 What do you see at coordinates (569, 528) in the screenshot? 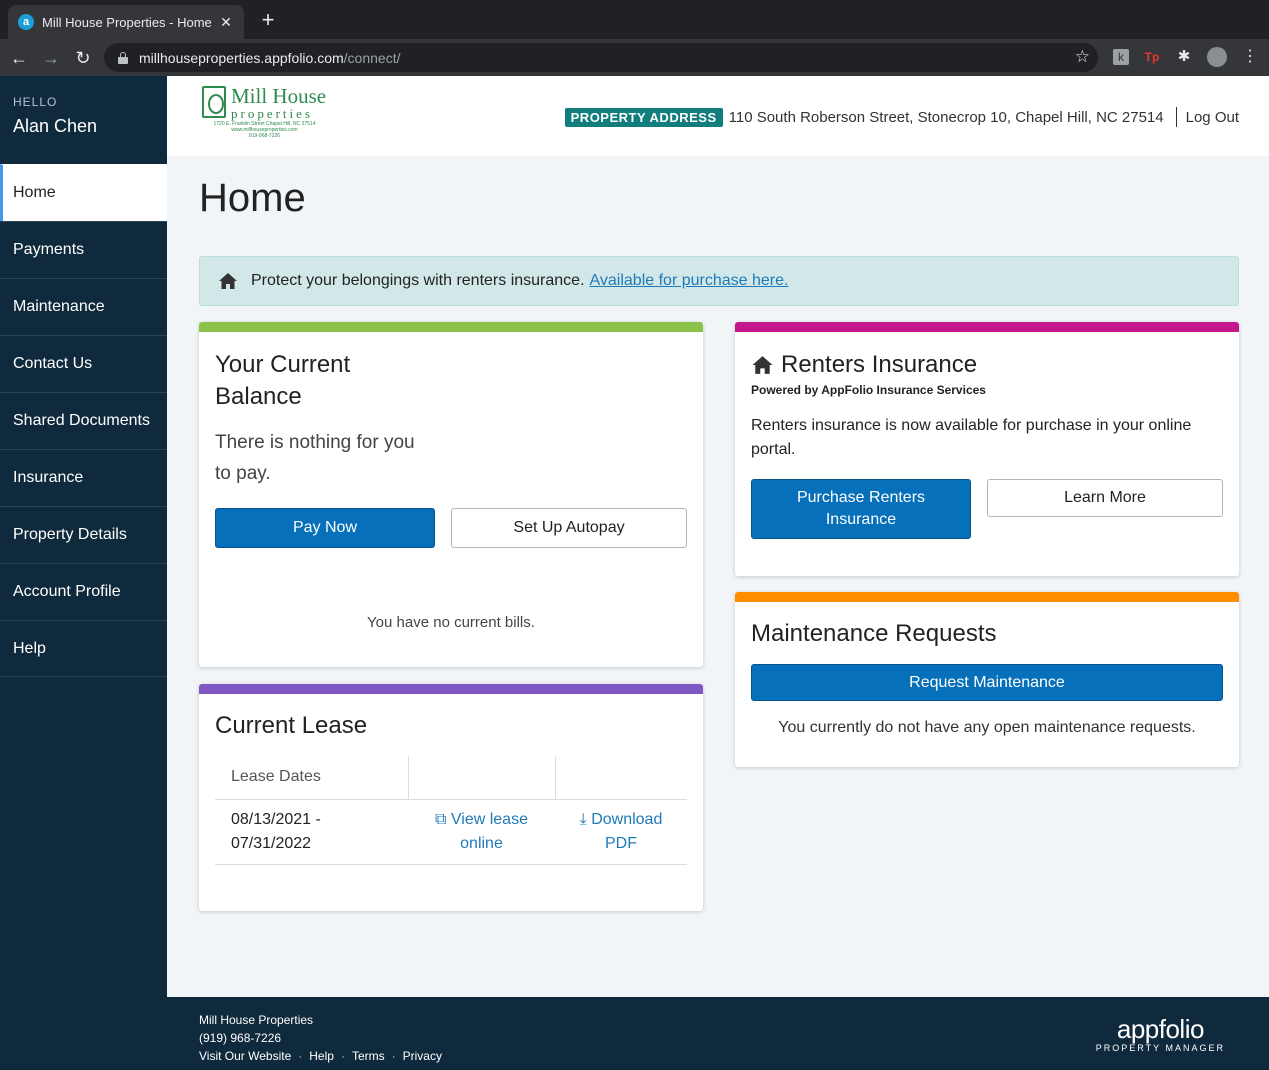
I see `set-up-autopay-button: Set Up Autopay` at bounding box center [569, 528].